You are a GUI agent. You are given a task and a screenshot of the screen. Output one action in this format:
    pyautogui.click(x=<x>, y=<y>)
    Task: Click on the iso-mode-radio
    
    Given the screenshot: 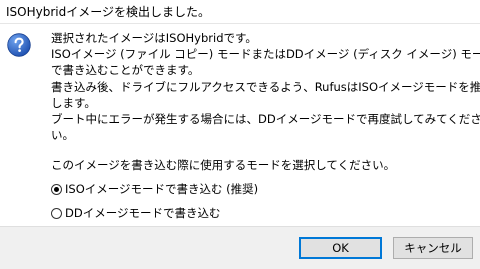 What is the action you would take?
    pyautogui.click(x=56, y=189)
    